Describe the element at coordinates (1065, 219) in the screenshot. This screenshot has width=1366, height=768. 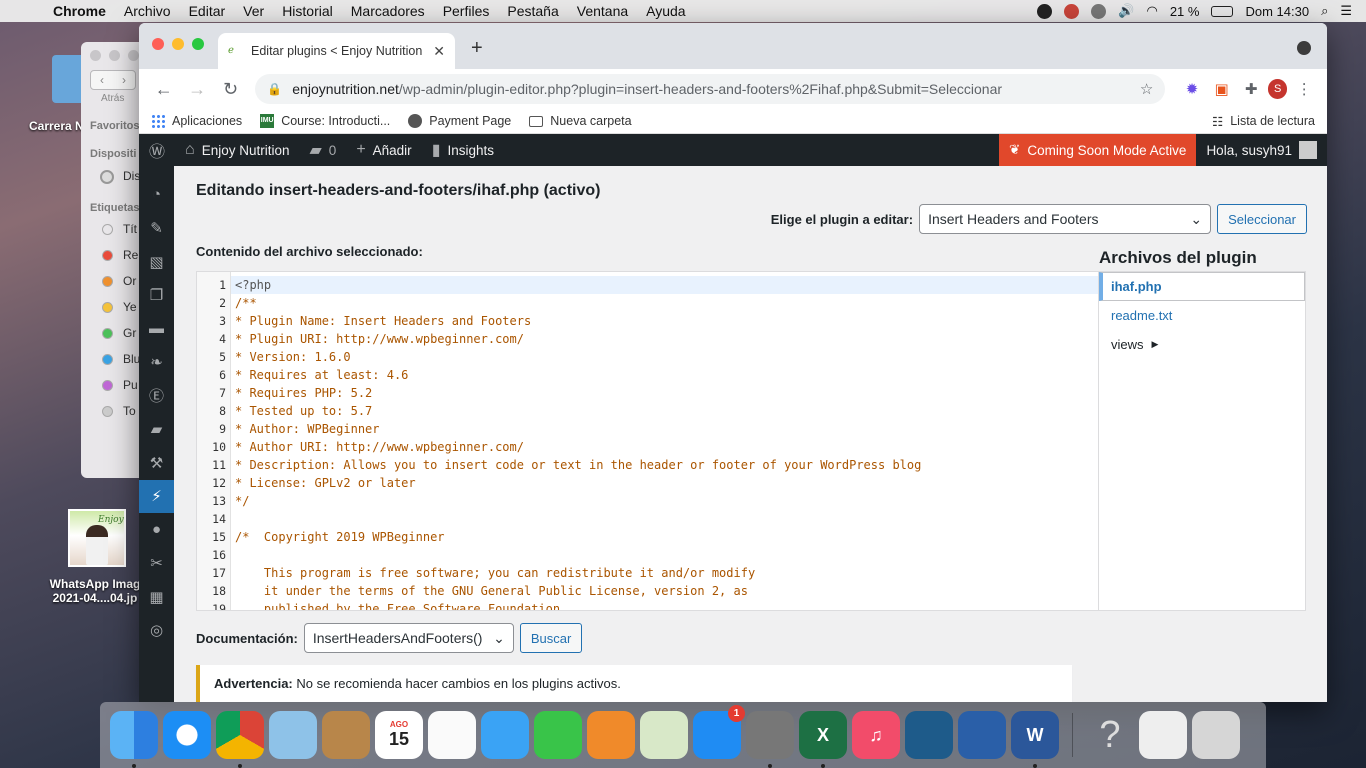
I see `plugin-select: Insert Headers and Footers ⌄` at that location.